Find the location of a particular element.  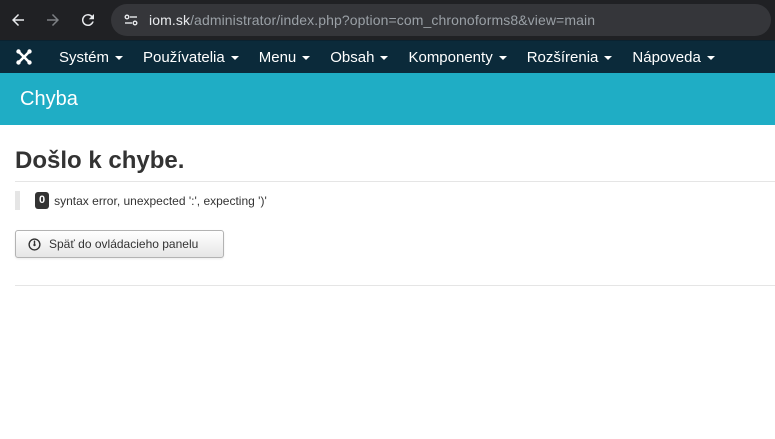

menu-label: Obsah is located at coordinates (352, 57).